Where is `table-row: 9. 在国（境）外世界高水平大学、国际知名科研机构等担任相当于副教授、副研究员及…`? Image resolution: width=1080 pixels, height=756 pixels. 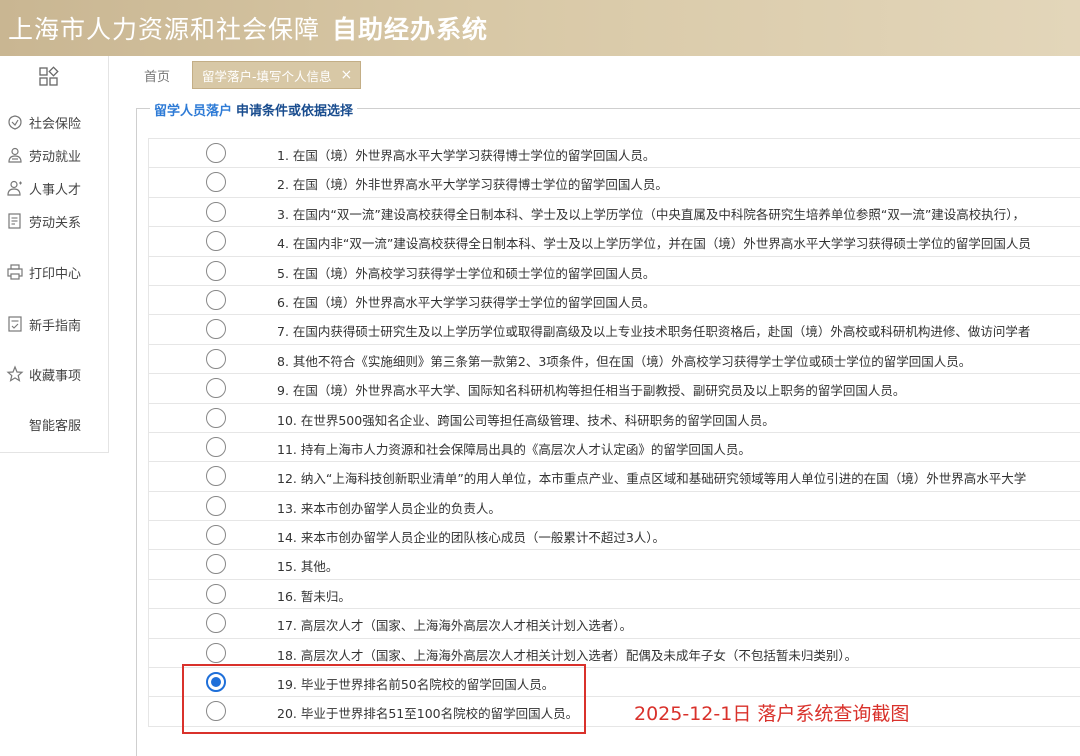 table-row: 9. 在国（境）外世界高水平大学、国际知名科研机构等担任相当于副教授、副研究员及… is located at coordinates (614, 389).